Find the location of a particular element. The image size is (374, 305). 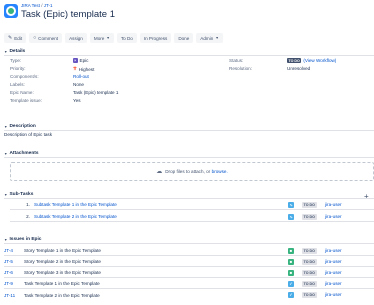

attachment-dropzone: ☁ Drop files to attach, or browse. is located at coordinates (192, 171).